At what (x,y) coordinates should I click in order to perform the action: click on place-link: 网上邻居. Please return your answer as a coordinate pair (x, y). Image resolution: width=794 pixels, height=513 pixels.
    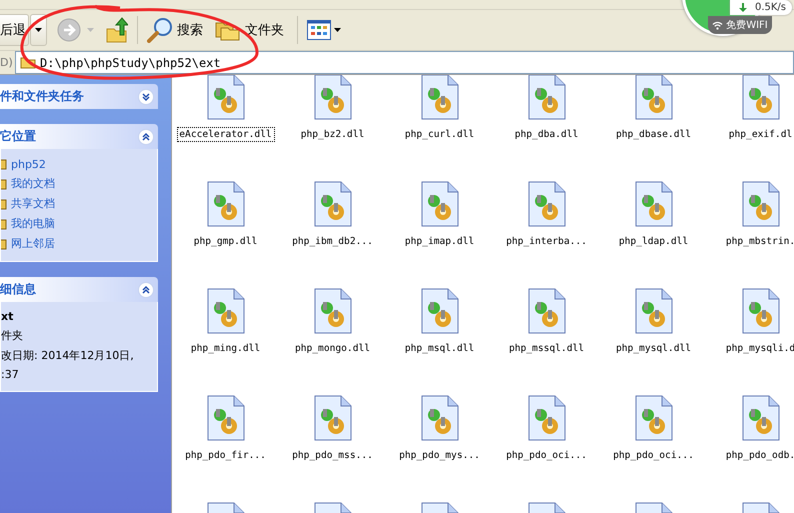
    Looking at the image, I should click on (33, 243).